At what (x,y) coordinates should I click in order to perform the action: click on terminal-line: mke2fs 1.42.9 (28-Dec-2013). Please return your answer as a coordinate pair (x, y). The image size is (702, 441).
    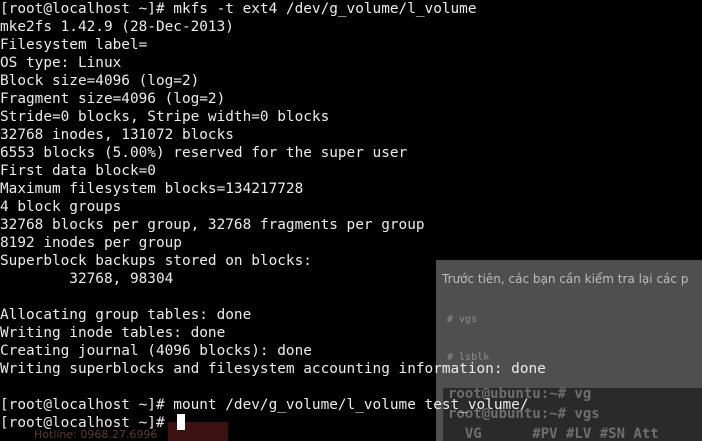
    Looking at the image, I should click on (117, 27).